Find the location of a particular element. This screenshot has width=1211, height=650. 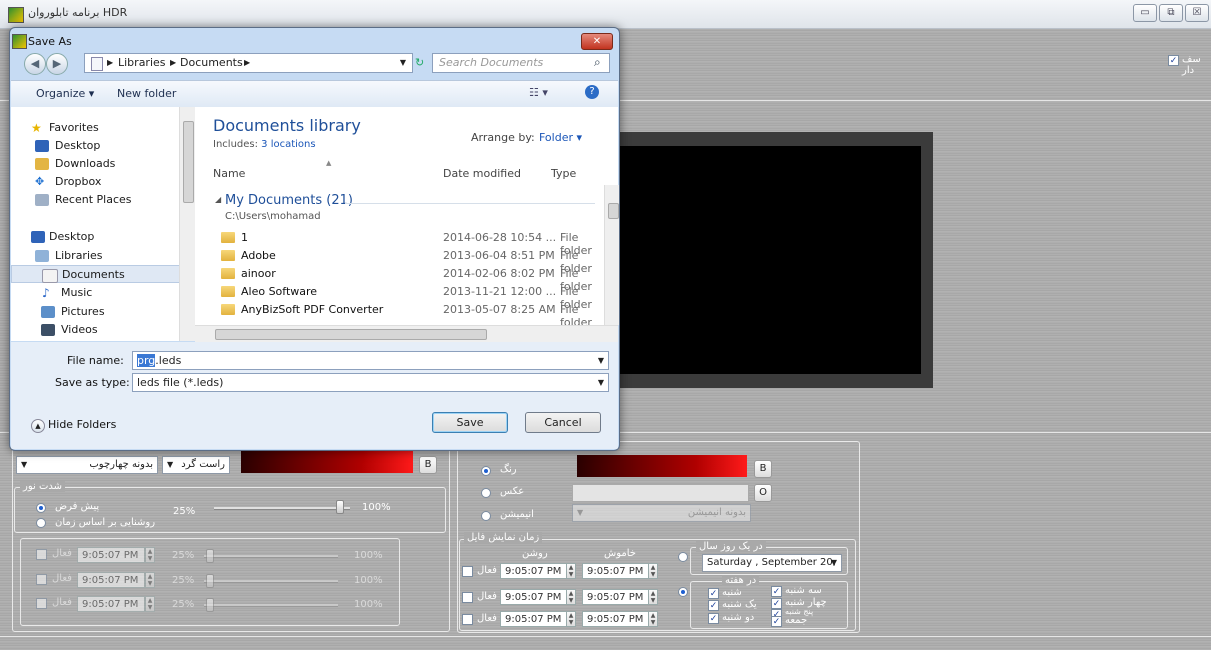

day-checkbox-friday: ✓ is located at coordinates (776, 621).